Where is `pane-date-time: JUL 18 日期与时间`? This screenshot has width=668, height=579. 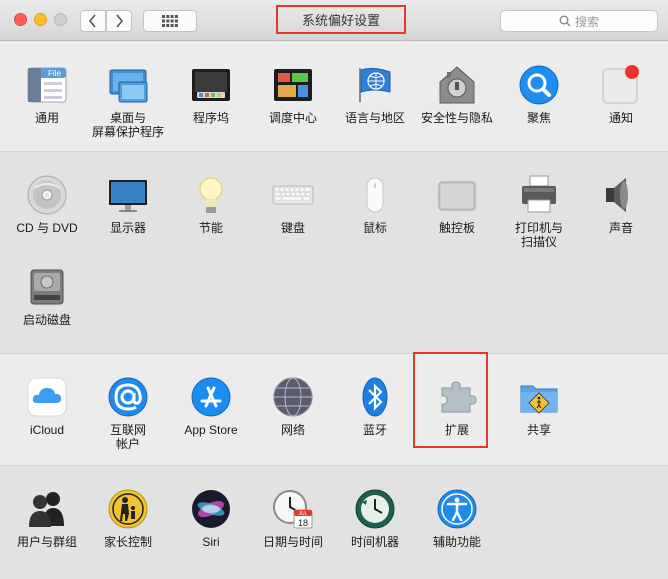
pane-date-time: JUL 18 日期与时间 is located at coordinates (293, 518).